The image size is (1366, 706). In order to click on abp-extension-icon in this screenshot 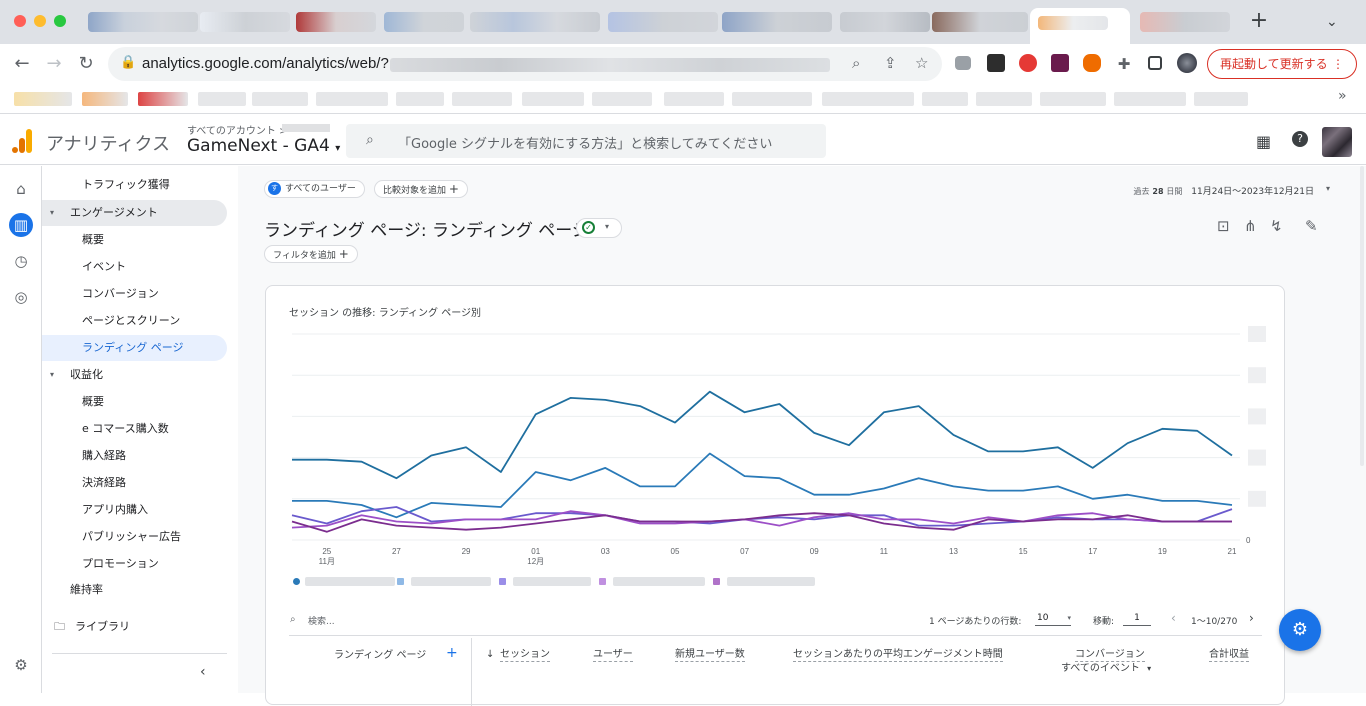, I will do `click(1028, 63)`.